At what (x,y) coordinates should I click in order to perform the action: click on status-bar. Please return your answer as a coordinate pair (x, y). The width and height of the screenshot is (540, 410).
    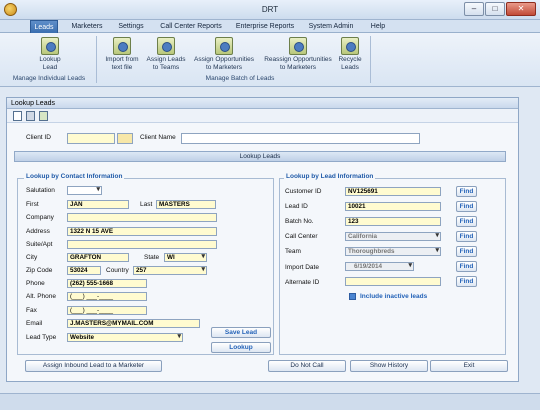
    Looking at the image, I should click on (270, 401).